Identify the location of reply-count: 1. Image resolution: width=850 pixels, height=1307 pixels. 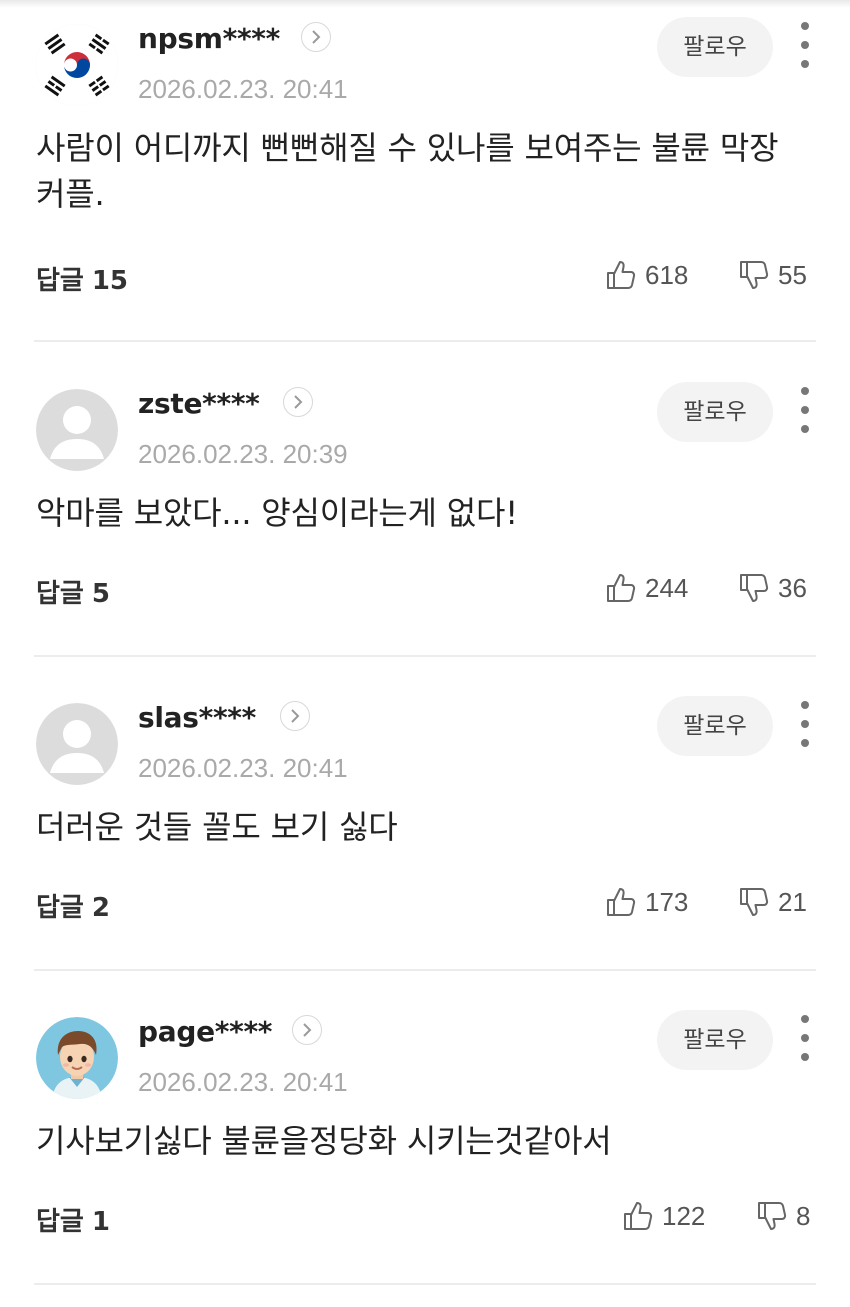
(100, 1222).